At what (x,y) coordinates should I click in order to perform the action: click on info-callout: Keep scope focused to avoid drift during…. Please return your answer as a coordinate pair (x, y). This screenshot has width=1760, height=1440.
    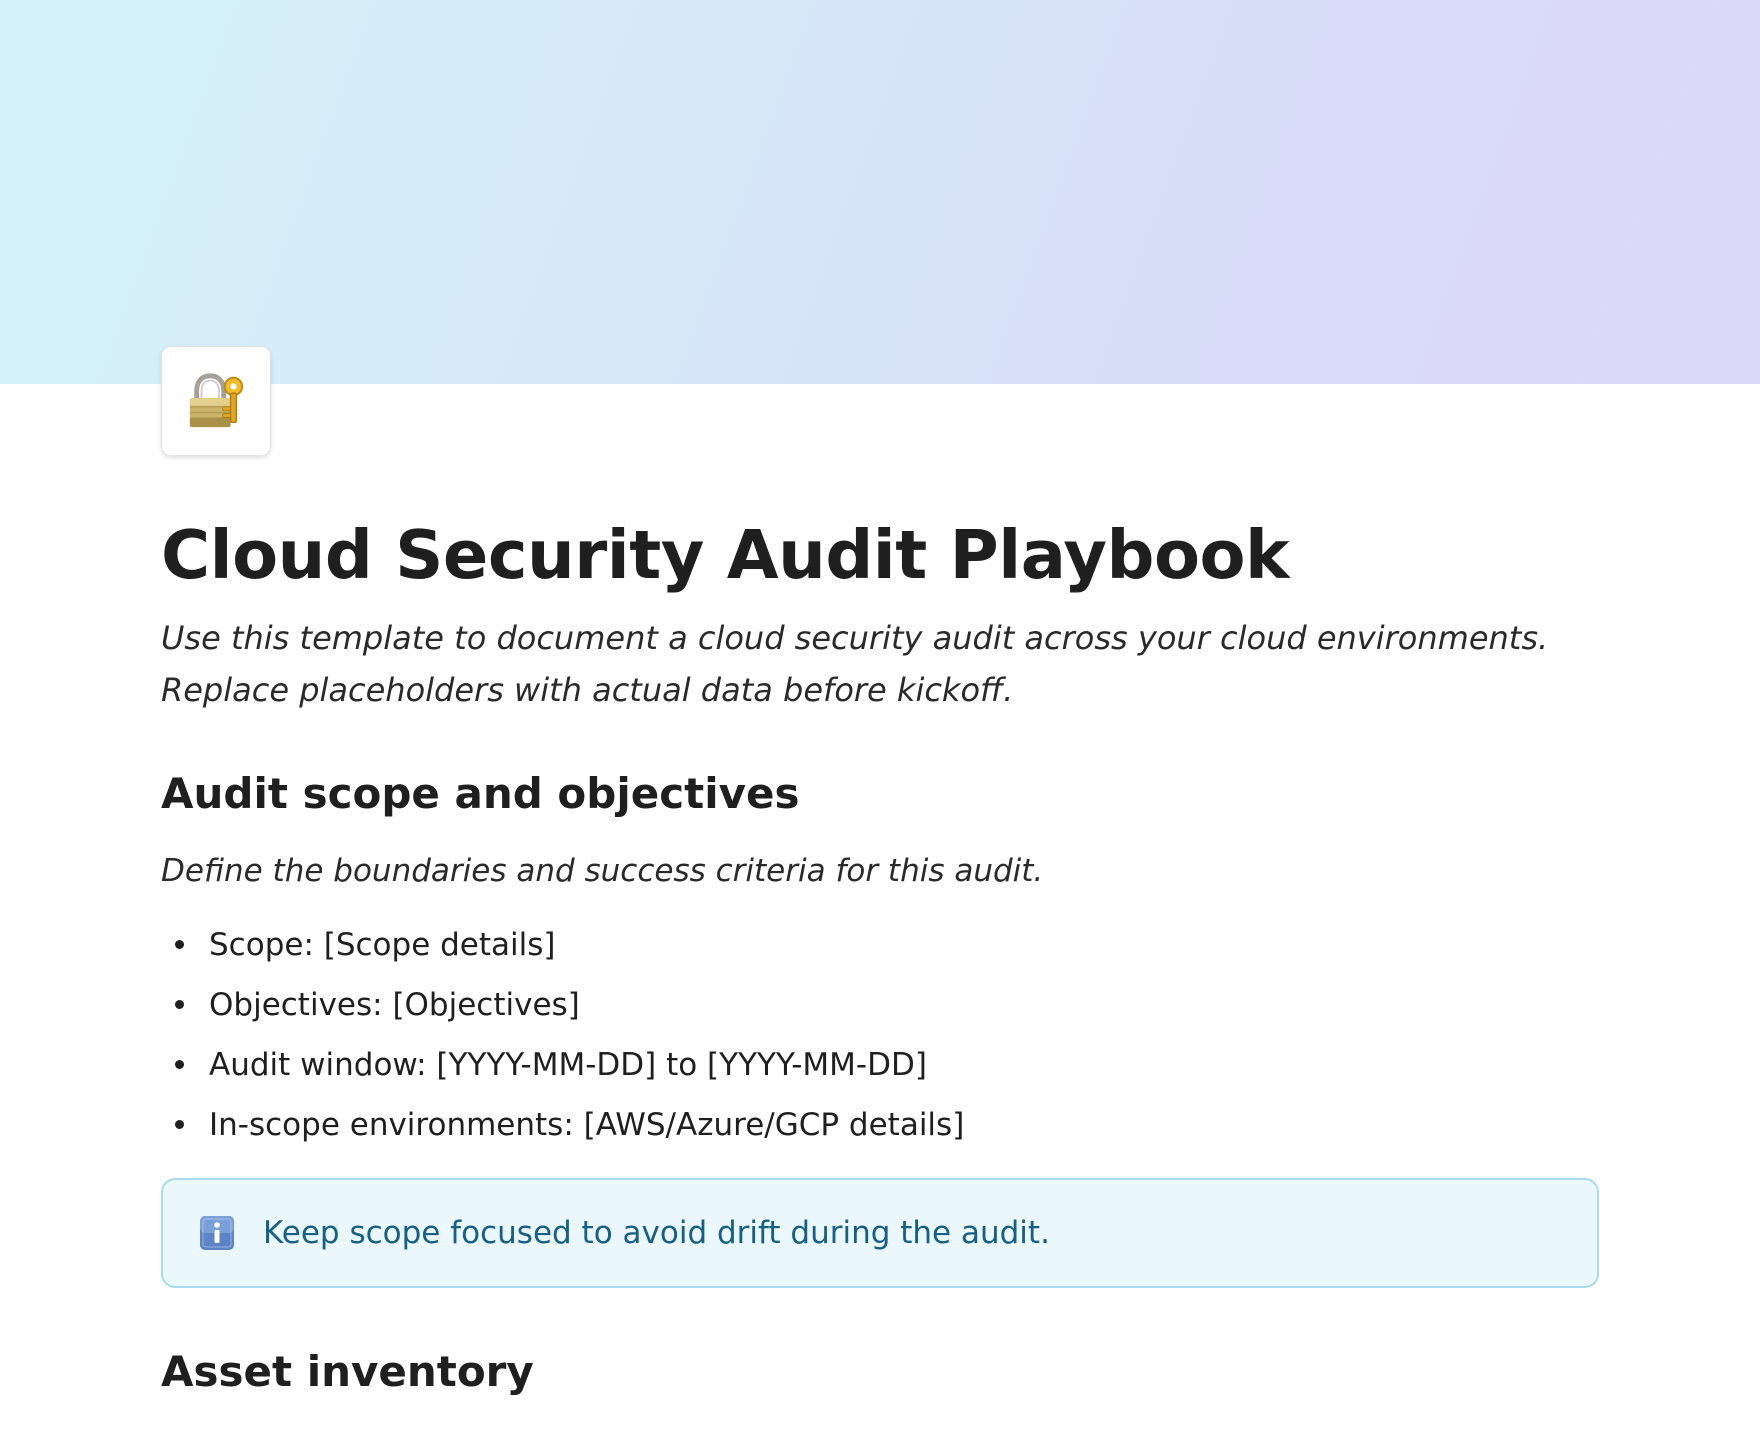
    Looking at the image, I should click on (880, 1233).